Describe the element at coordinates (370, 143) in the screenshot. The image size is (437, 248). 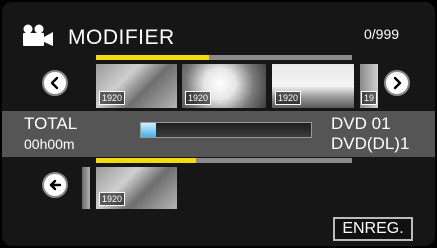
I see `disc-type-label: DVD(DL)1` at that location.